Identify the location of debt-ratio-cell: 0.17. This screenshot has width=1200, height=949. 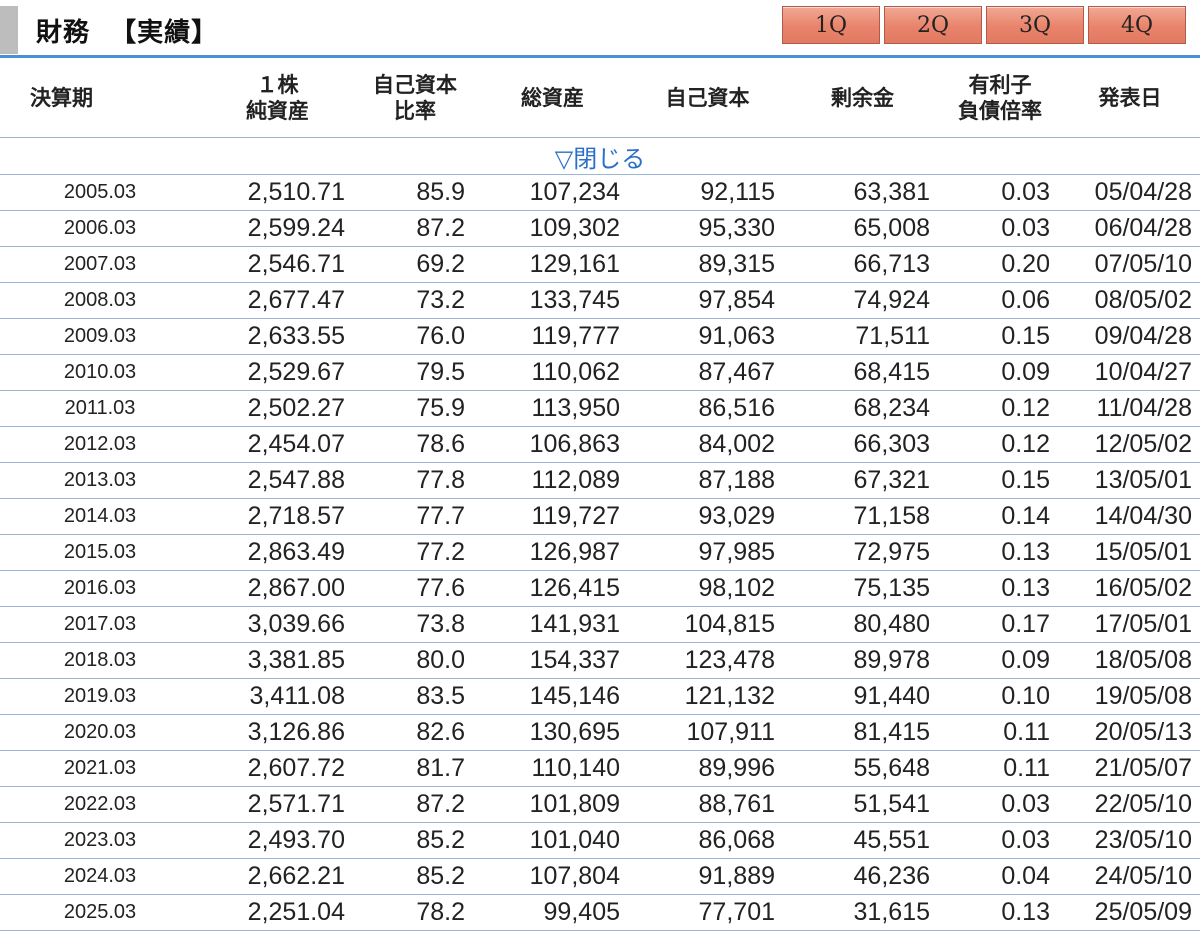
(1000, 624).